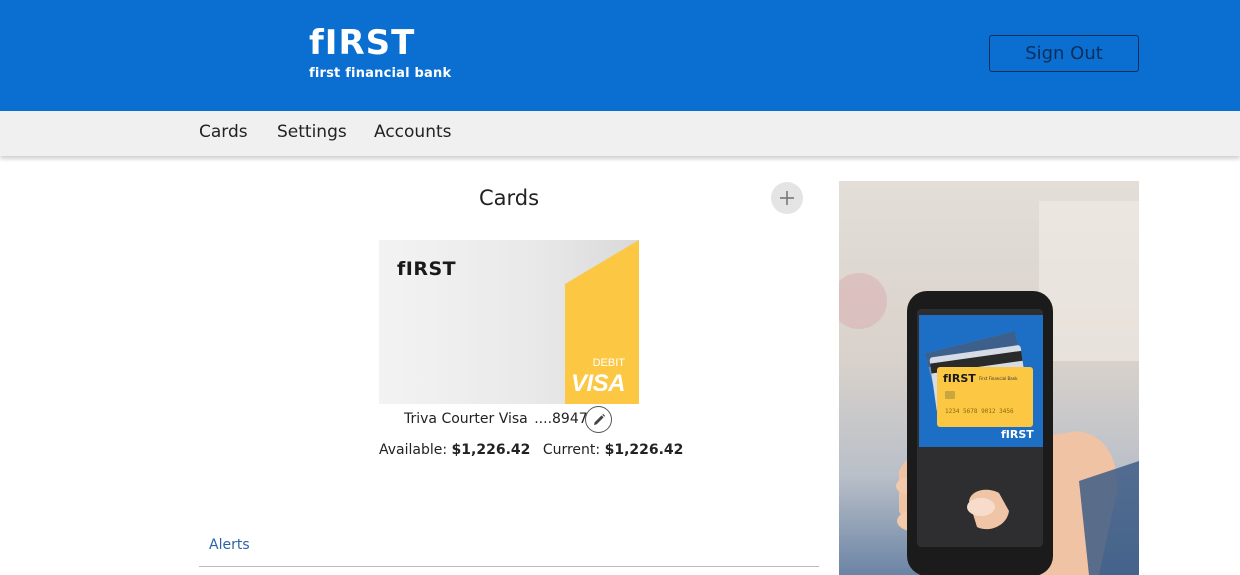 This screenshot has width=1240, height=575. I want to click on promo-card-tagline: First Financial Bank, so click(998, 378).